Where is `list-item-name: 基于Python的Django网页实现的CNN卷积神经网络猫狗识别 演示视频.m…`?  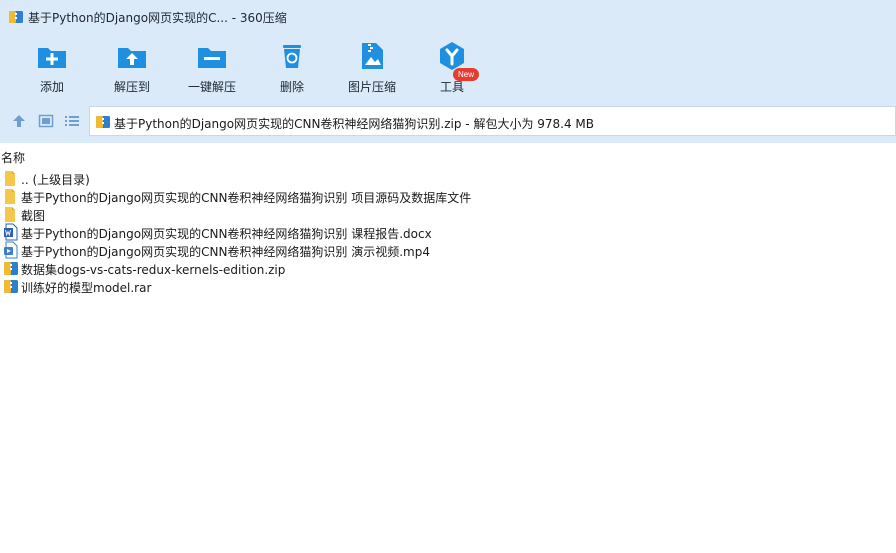 list-item-name: 基于Python的Django网页实现的CNN卷积神经网络猫狗识别 演示视频.m… is located at coordinates (225, 252).